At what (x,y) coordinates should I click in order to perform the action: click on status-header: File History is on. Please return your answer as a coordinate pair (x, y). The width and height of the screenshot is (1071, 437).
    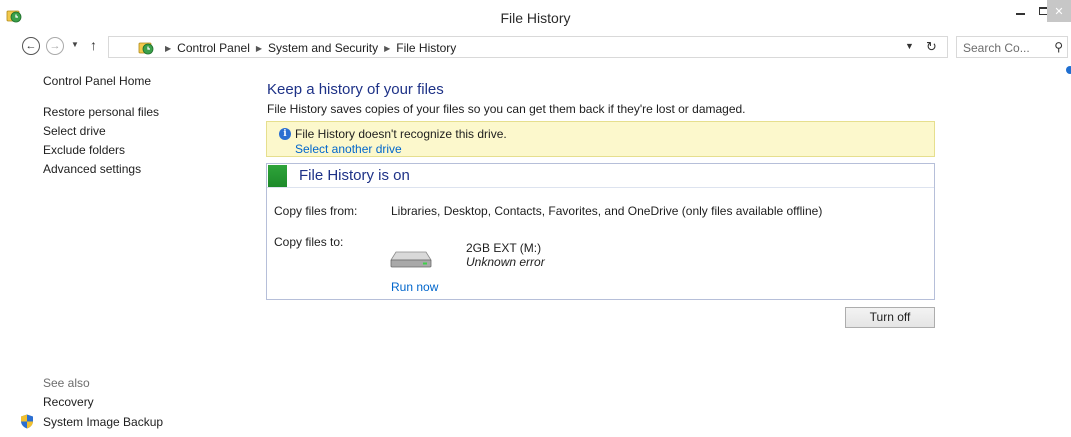
    Looking at the image, I should click on (600, 176).